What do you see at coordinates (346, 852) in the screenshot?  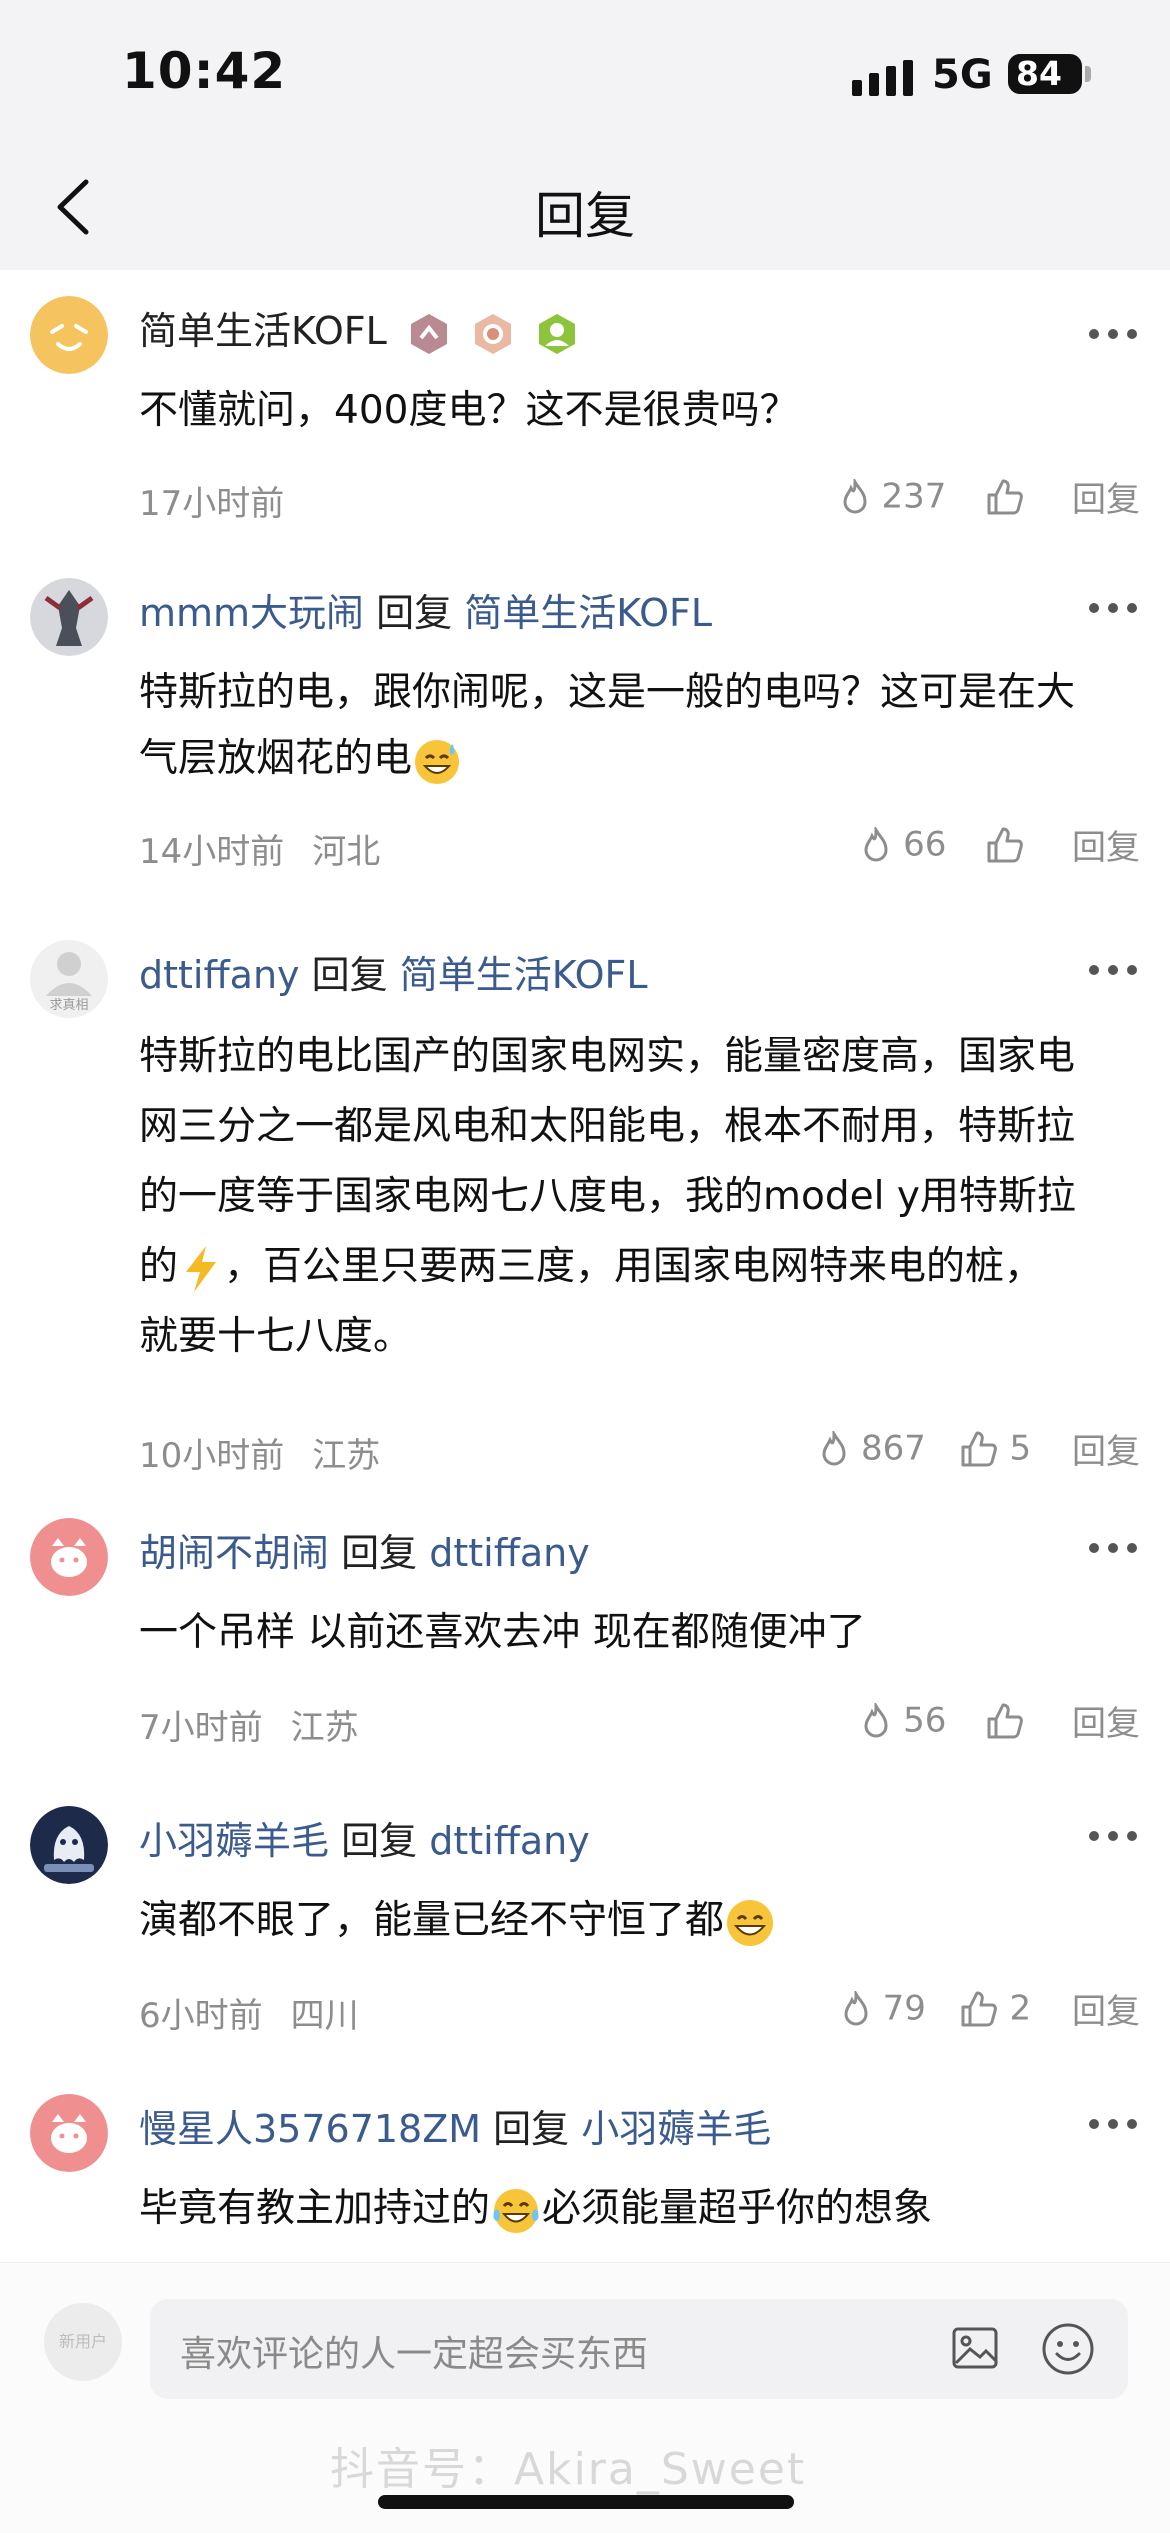 I see `comment-location: 河北` at bounding box center [346, 852].